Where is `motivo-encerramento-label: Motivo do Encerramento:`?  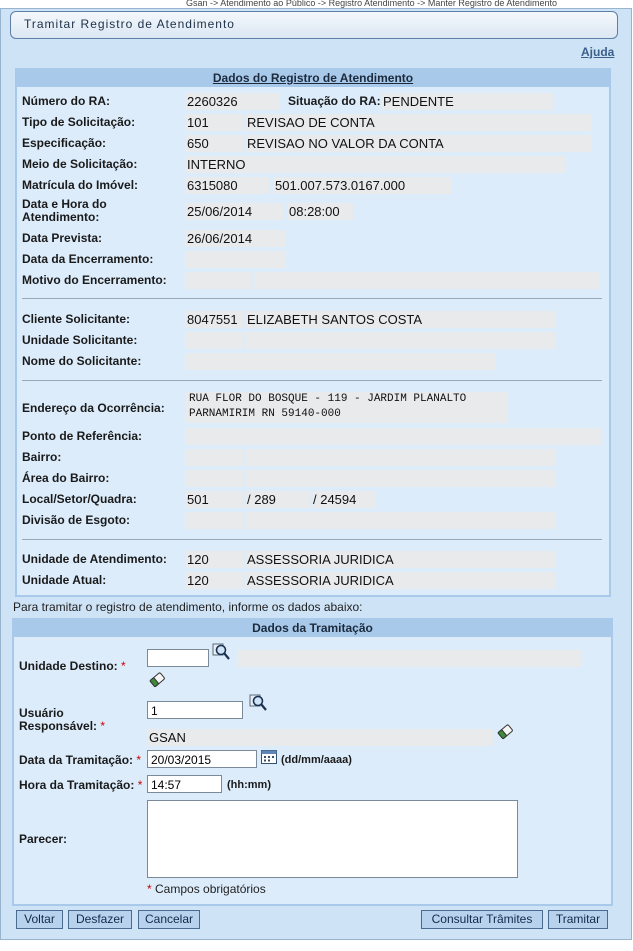 motivo-encerramento-label: Motivo do Encerramento: is located at coordinates (94, 280).